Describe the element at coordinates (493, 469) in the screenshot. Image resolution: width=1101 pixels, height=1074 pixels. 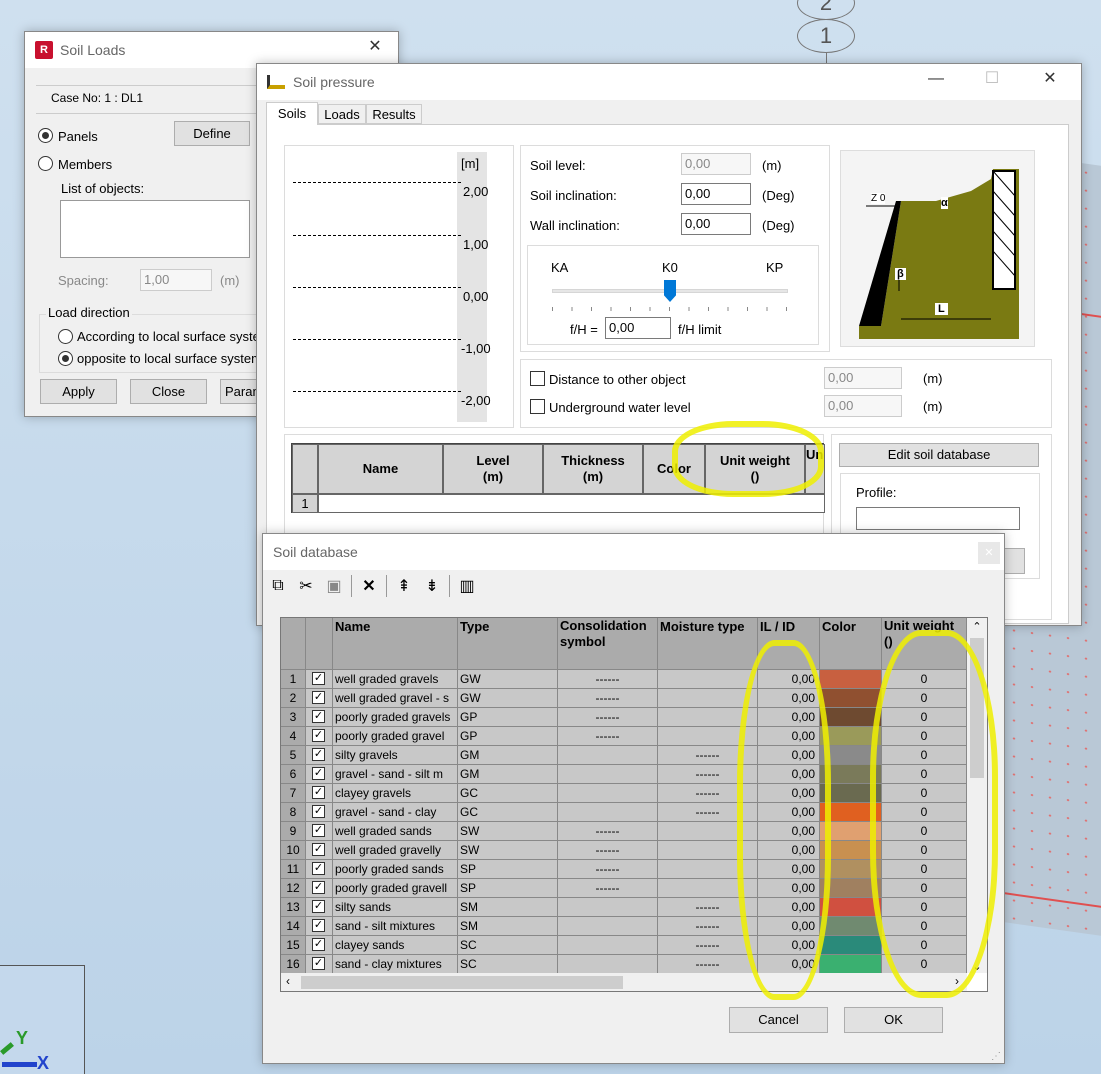
I see `col-level: Level (m)` at that location.